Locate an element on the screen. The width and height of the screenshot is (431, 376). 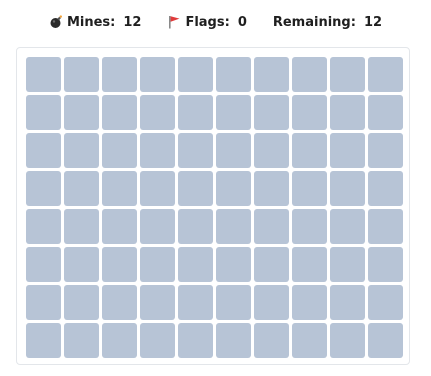
flags-counter: Flags 0 is located at coordinates (207, 22).